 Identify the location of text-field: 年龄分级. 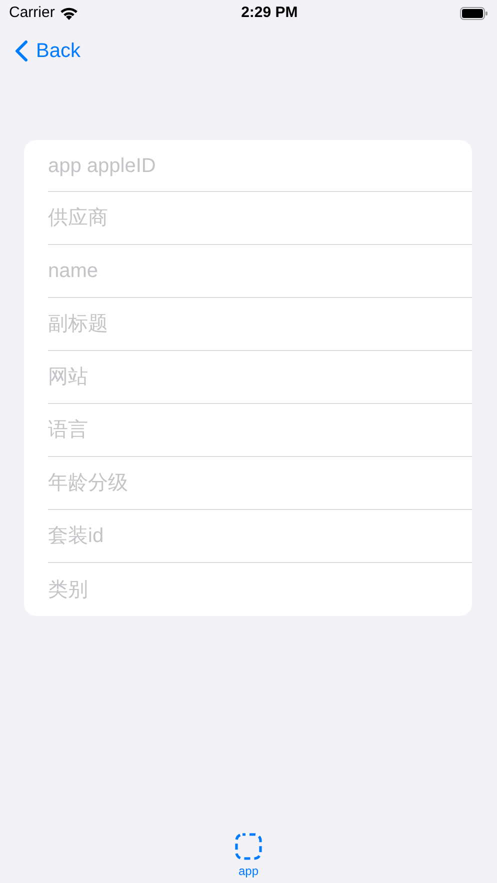
(260, 483).